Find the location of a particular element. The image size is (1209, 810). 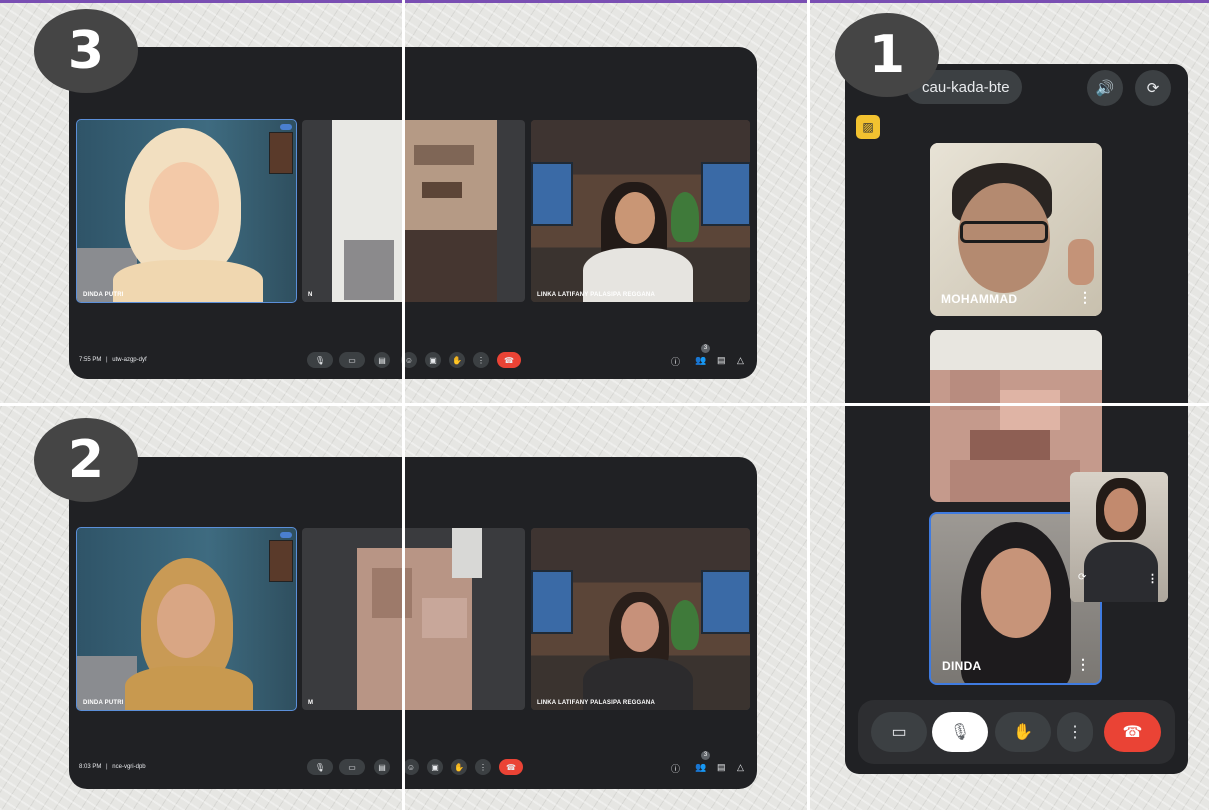

mic-icon: 🎙 is located at coordinates (320, 767).